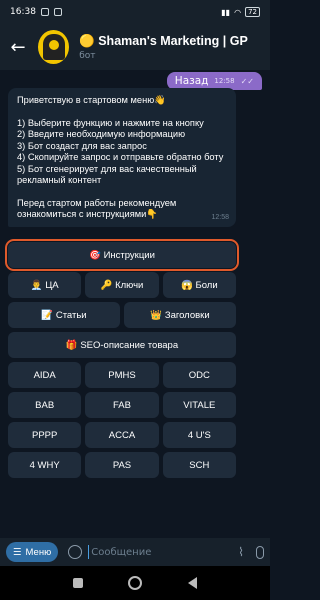 The image size is (320, 600). What do you see at coordinates (122, 255) in the screenshot?
I see `instructions-button: 🎯 Инструкции` at bounding box center [122, 255].